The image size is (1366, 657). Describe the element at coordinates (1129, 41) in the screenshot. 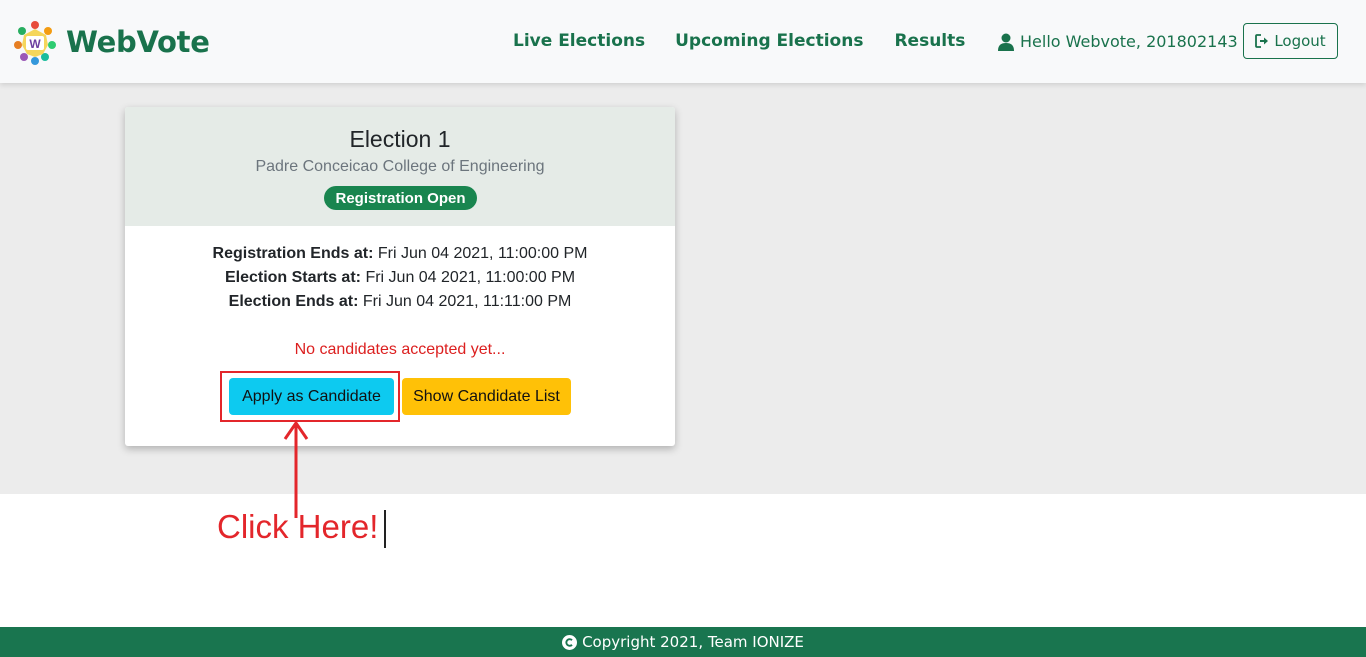

I see `user-greeting: Hello Webvote, 201802143` at that location.